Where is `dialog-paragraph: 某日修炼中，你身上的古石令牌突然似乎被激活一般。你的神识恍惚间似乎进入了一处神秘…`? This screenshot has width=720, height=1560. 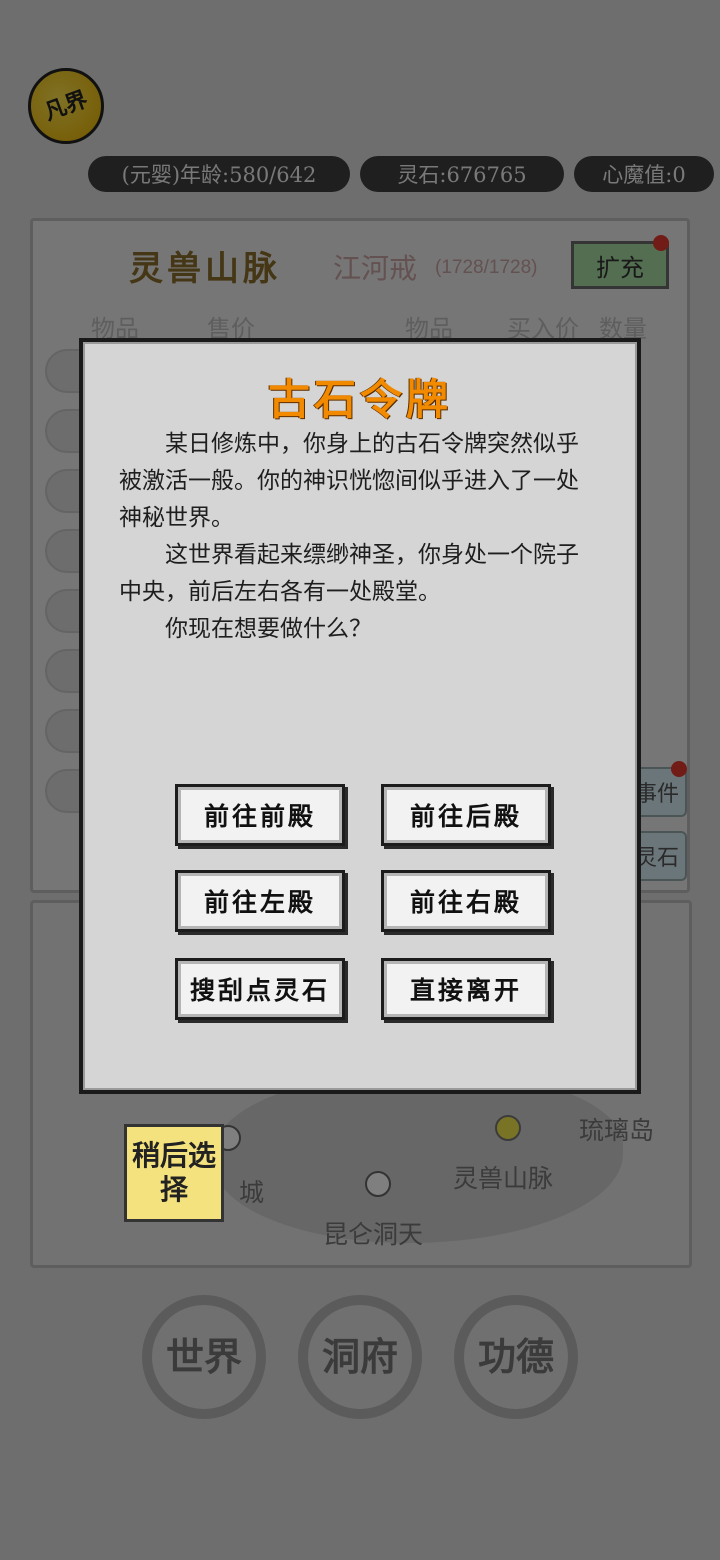 dialog-paragraph: 某日修炼中，你身上的古石令牌突然似乎被激活一般。你的神识恍惚间似乎进入了一处神秘… is located at coordinates (349, 481).